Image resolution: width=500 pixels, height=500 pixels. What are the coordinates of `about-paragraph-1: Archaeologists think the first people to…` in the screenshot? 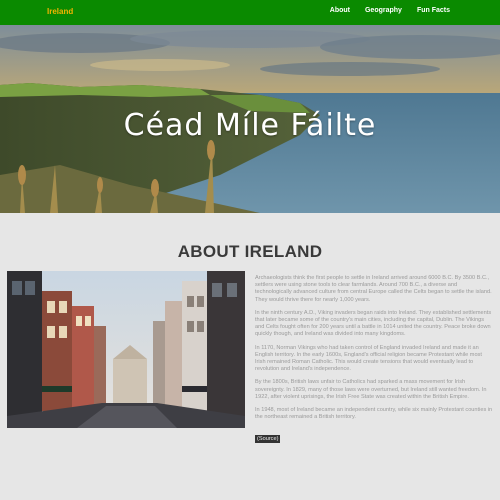 It's located at (373, 289).